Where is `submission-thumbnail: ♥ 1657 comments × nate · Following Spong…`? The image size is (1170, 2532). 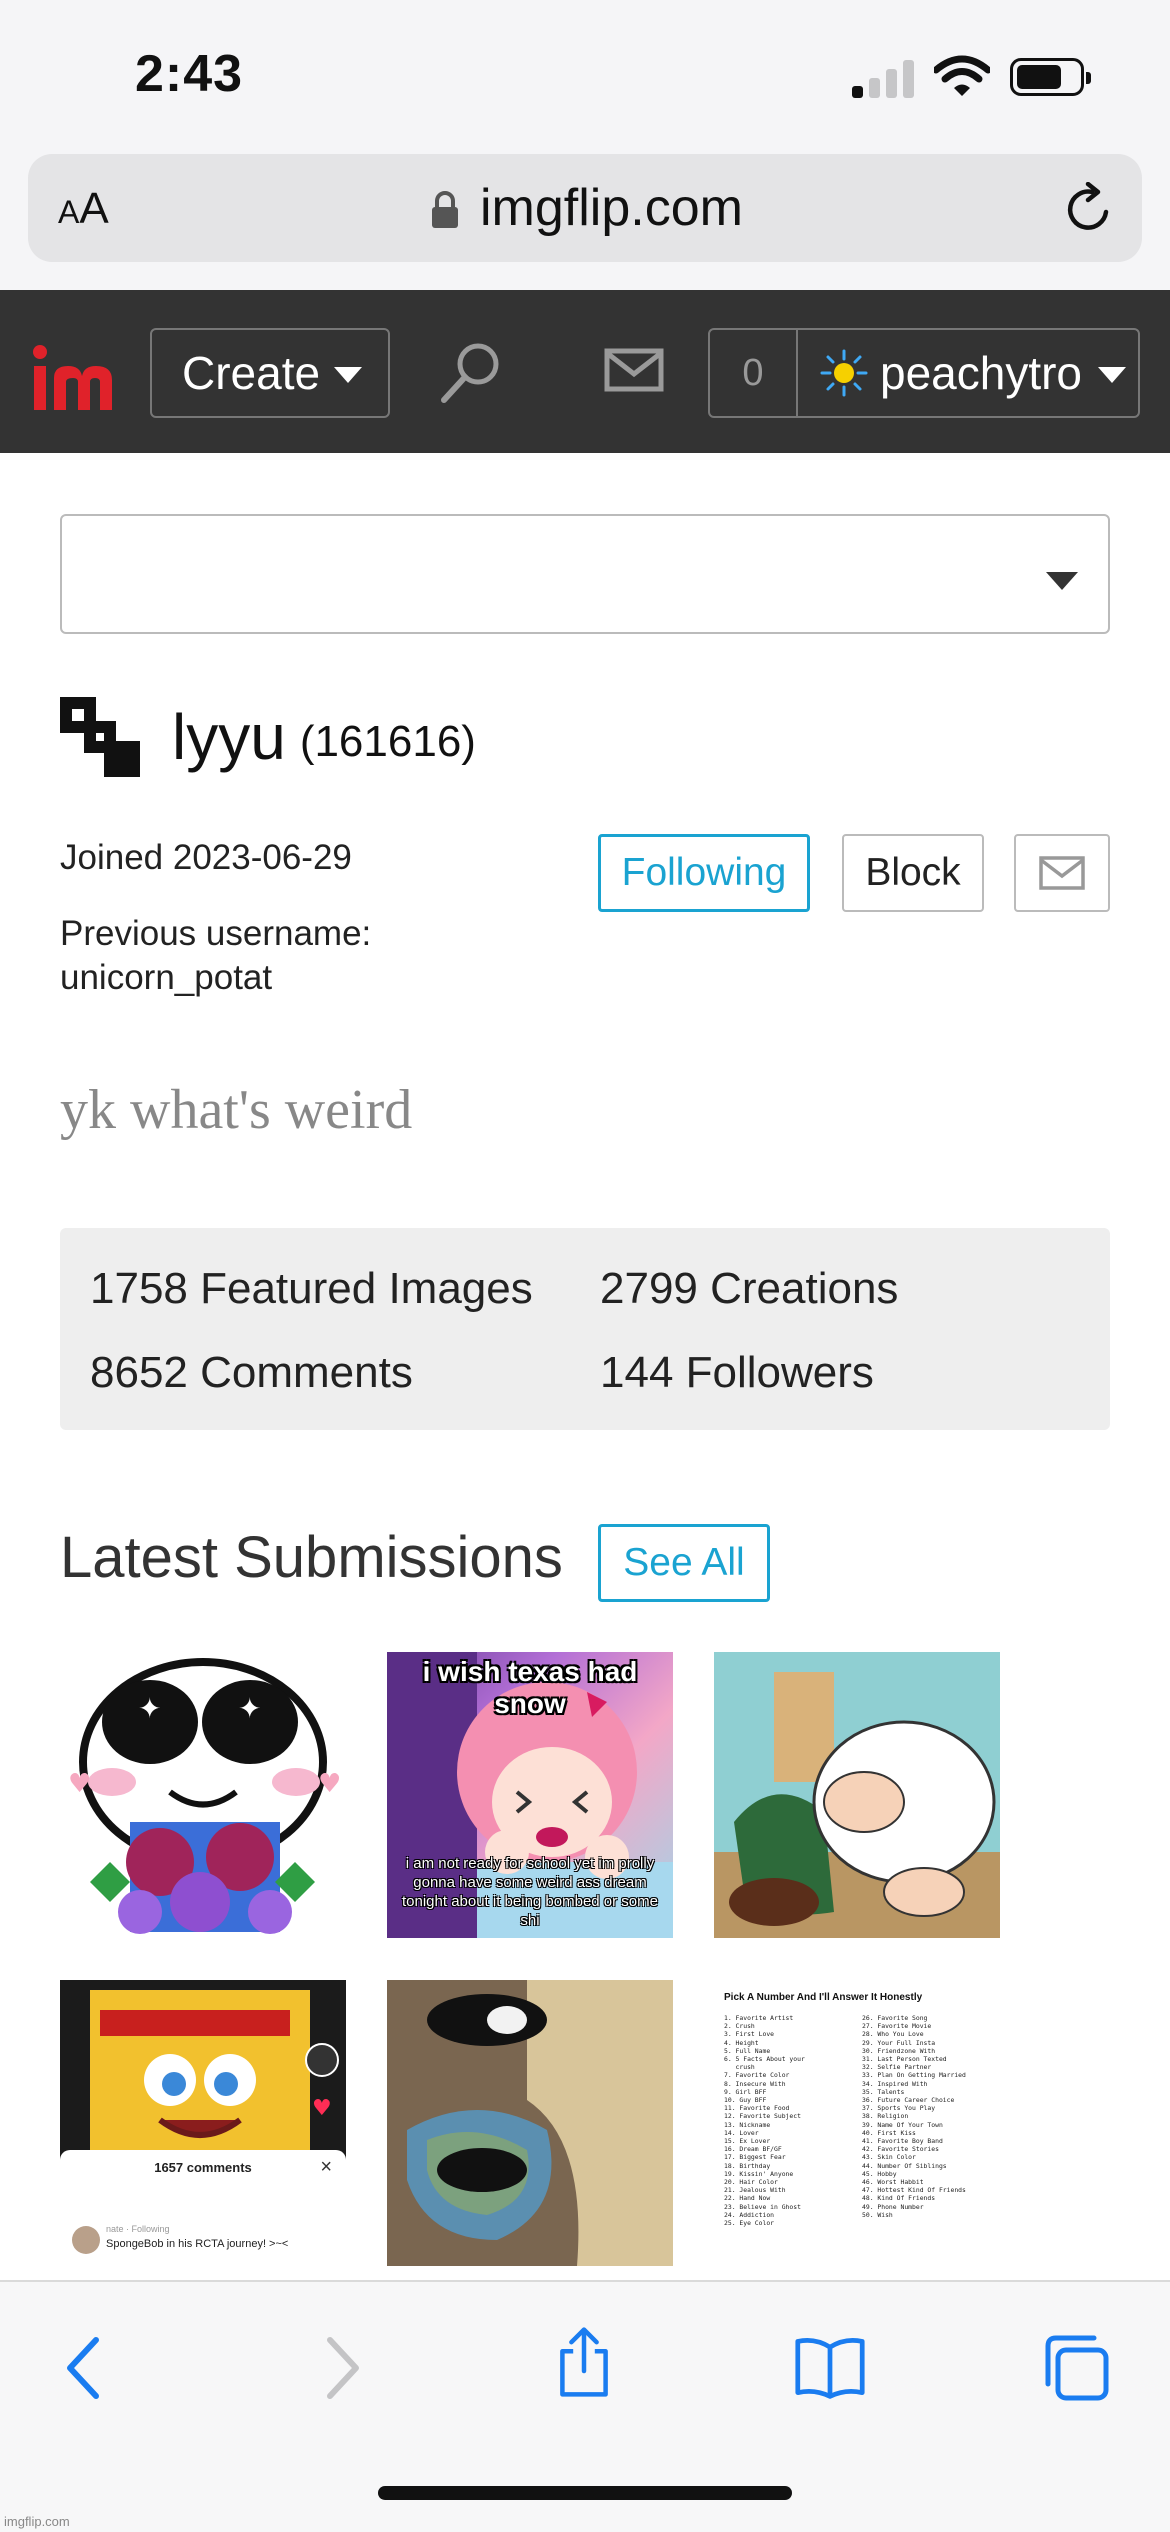
submission-thumbnail: ♥ 1657 comments × nate · Following Spong… is located at coordinates (203, 2123).